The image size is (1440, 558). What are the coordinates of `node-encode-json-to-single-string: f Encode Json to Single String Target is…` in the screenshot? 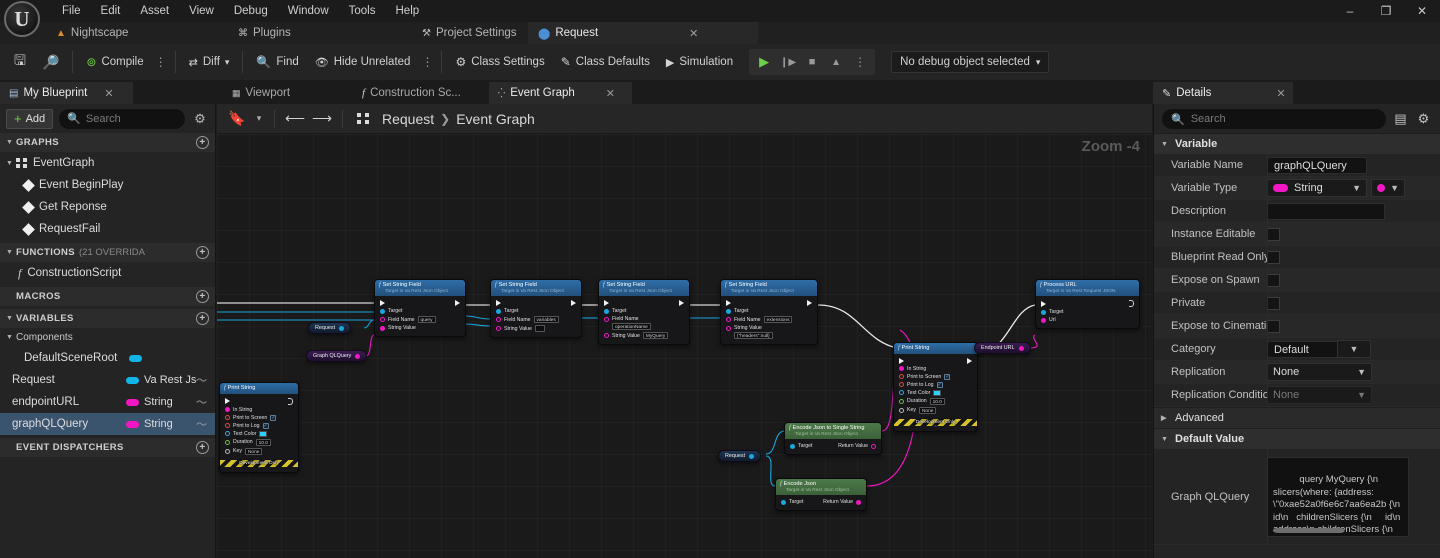 It's located at (833, 439).